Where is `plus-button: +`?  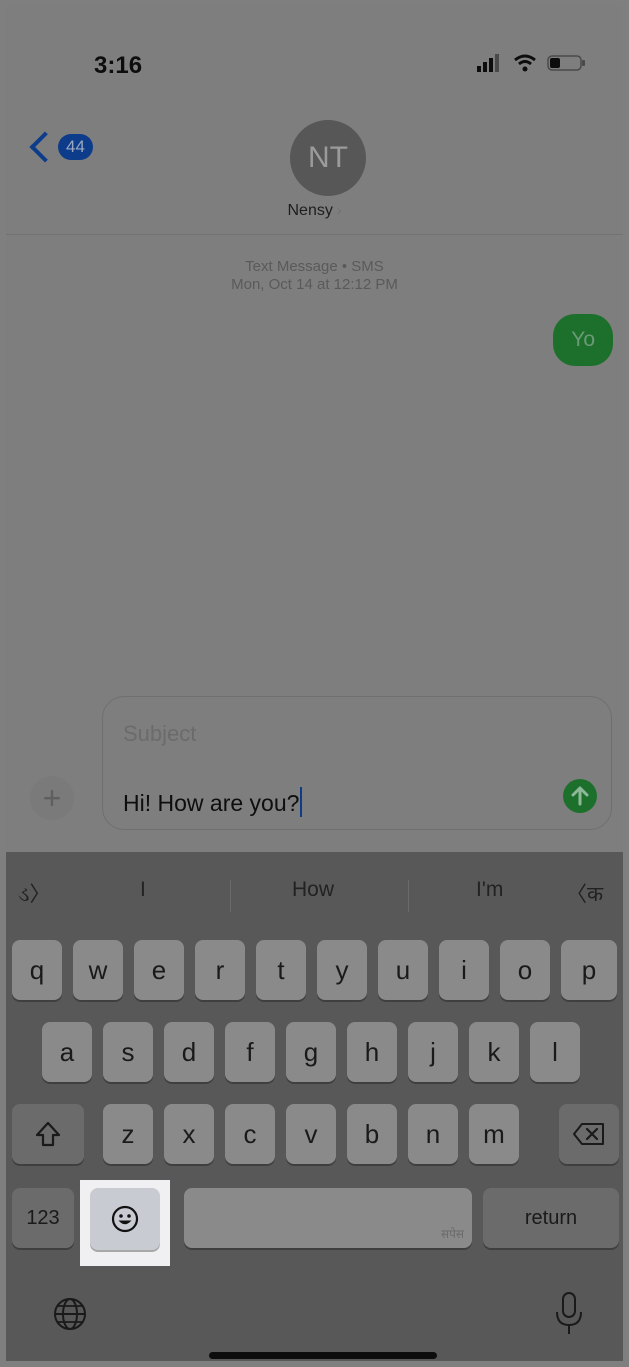
plus-button: + is located at coordinates (52, 798).